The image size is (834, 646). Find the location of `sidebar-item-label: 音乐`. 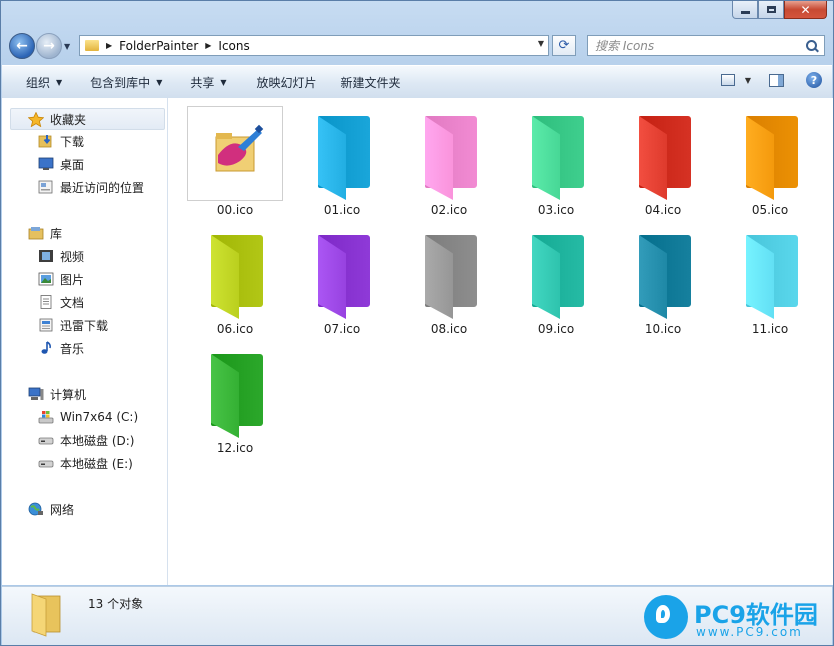

sidebar-item-label: 音乐 is located at coordinates (72, 348).